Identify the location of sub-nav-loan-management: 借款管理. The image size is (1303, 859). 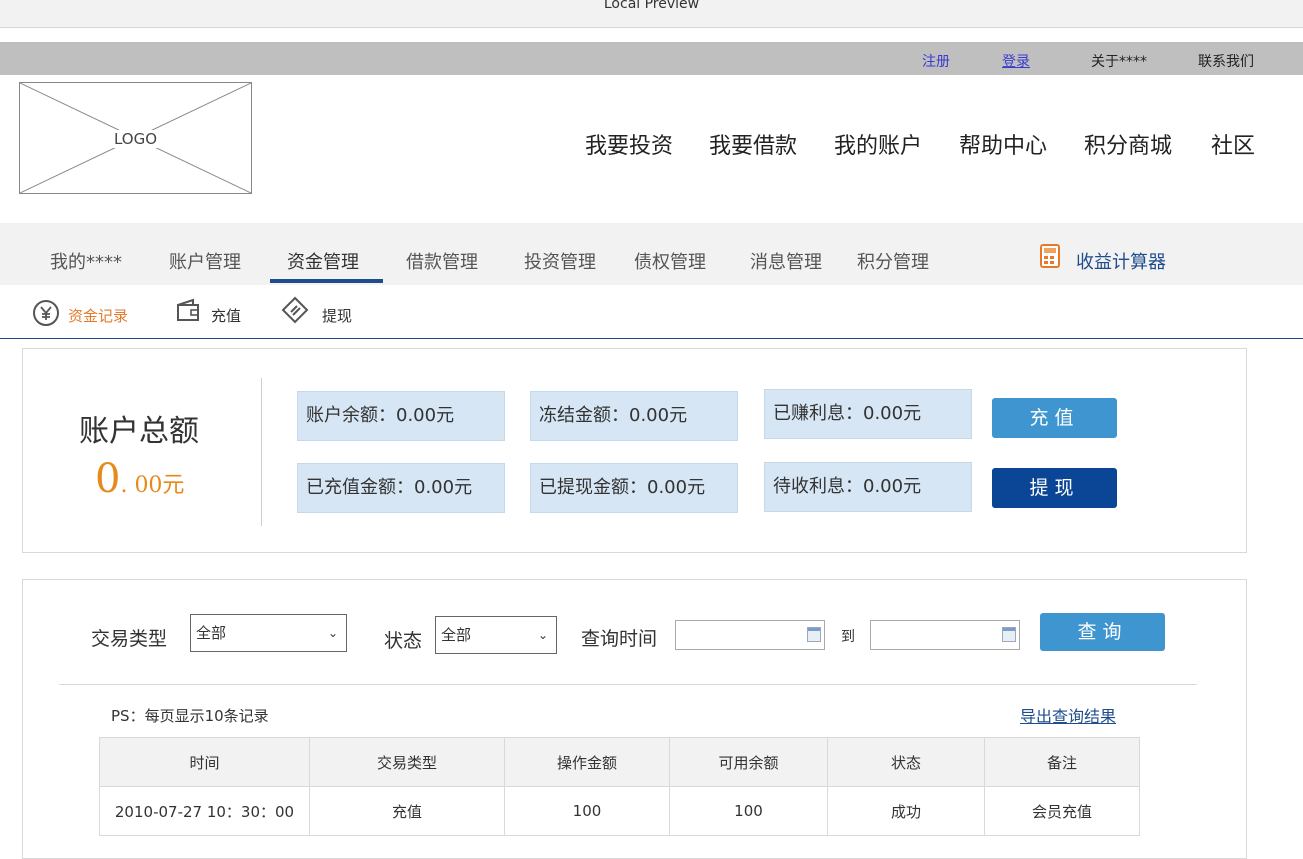
(442, 261).